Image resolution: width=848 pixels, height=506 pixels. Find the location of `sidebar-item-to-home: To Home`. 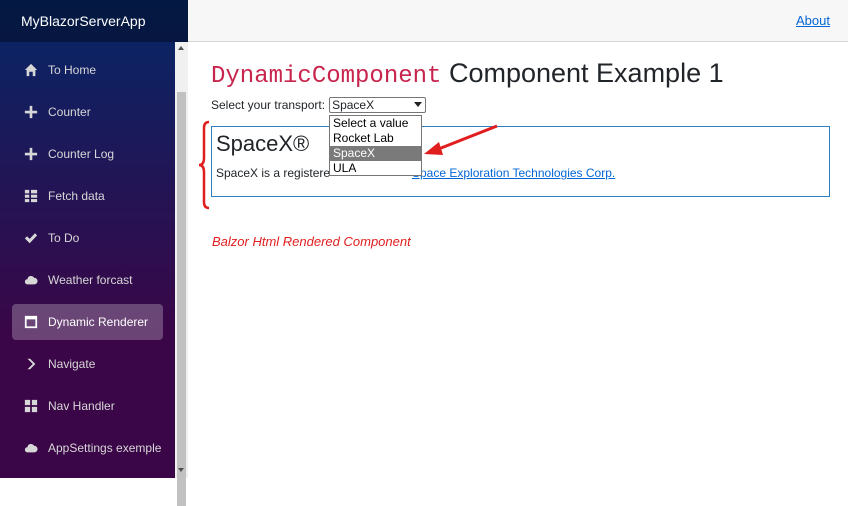

sidebar-item-to-home: To Home is located at coordinates (87, 70).